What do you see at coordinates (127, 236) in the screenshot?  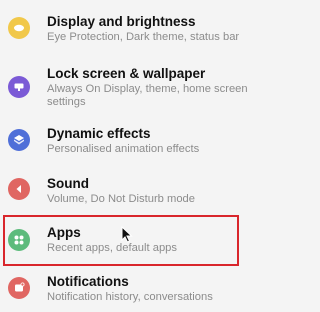 I see `mouse-cursor-icon` at bounding box center [127, 236].